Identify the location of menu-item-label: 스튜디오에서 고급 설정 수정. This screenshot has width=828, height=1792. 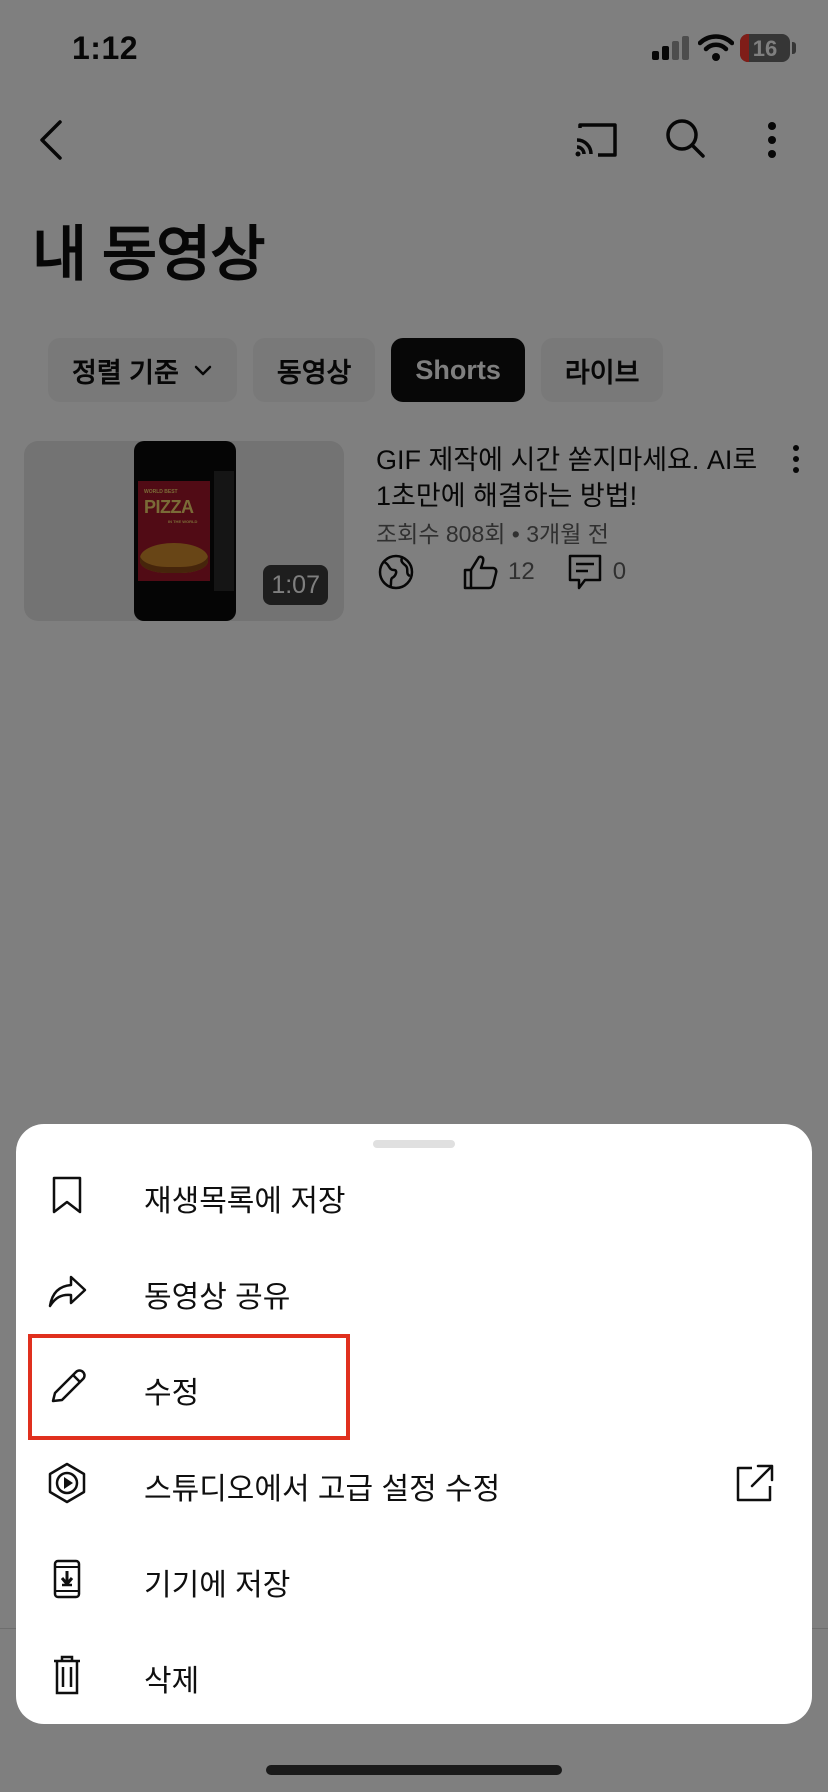
(322, 1489).